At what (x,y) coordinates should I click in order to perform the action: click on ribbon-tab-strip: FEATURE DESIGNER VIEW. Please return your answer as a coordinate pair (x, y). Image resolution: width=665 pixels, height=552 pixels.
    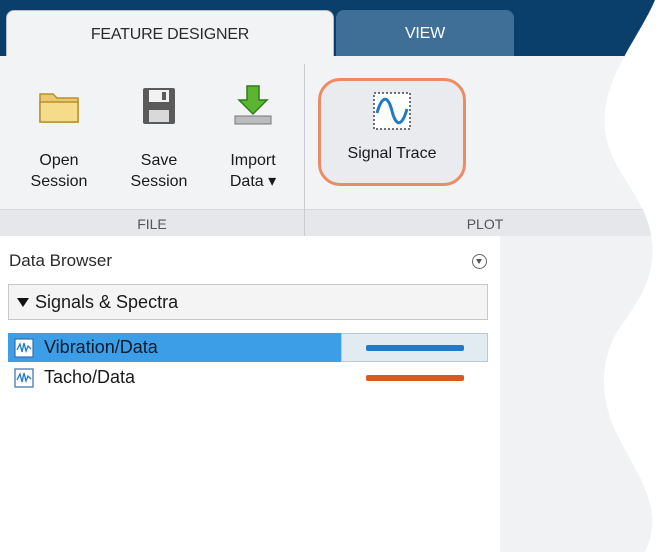
    Looking at the image, I should click on (332, 28).